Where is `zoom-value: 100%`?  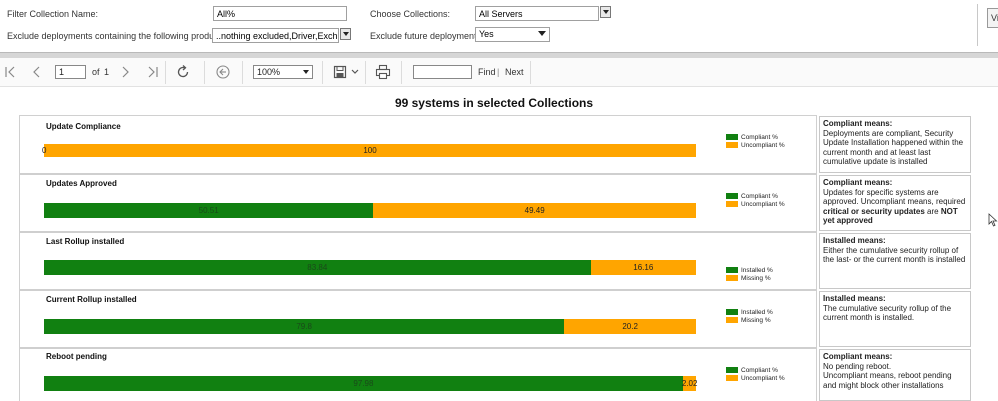 zoom-value: 100% is located at coordinates (269, 72).